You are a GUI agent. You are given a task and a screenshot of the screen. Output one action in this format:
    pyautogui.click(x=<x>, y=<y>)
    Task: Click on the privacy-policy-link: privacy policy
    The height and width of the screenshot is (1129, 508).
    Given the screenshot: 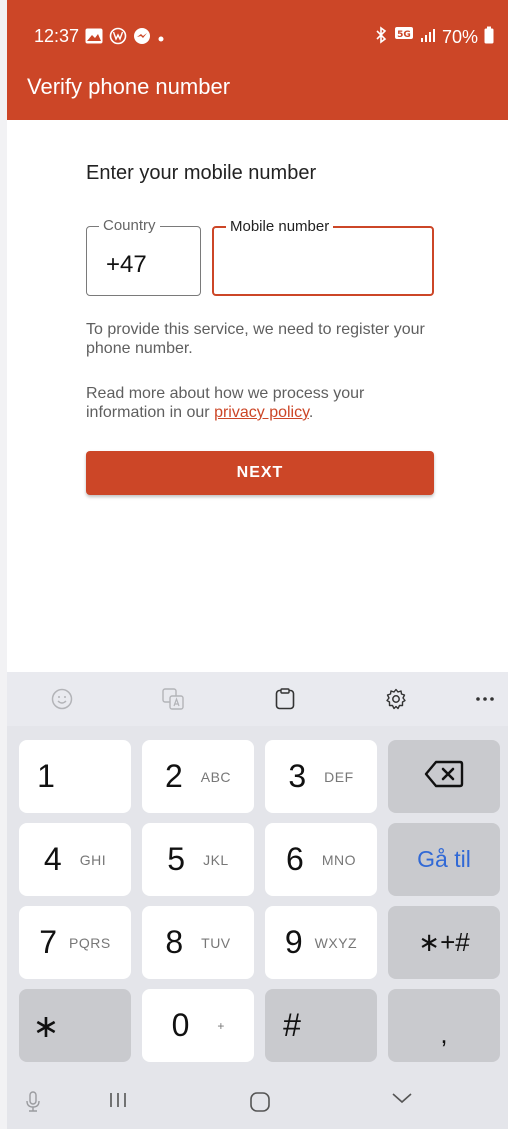 What is the action you would take?
    pyautogui.click(x=261, y=412)
    